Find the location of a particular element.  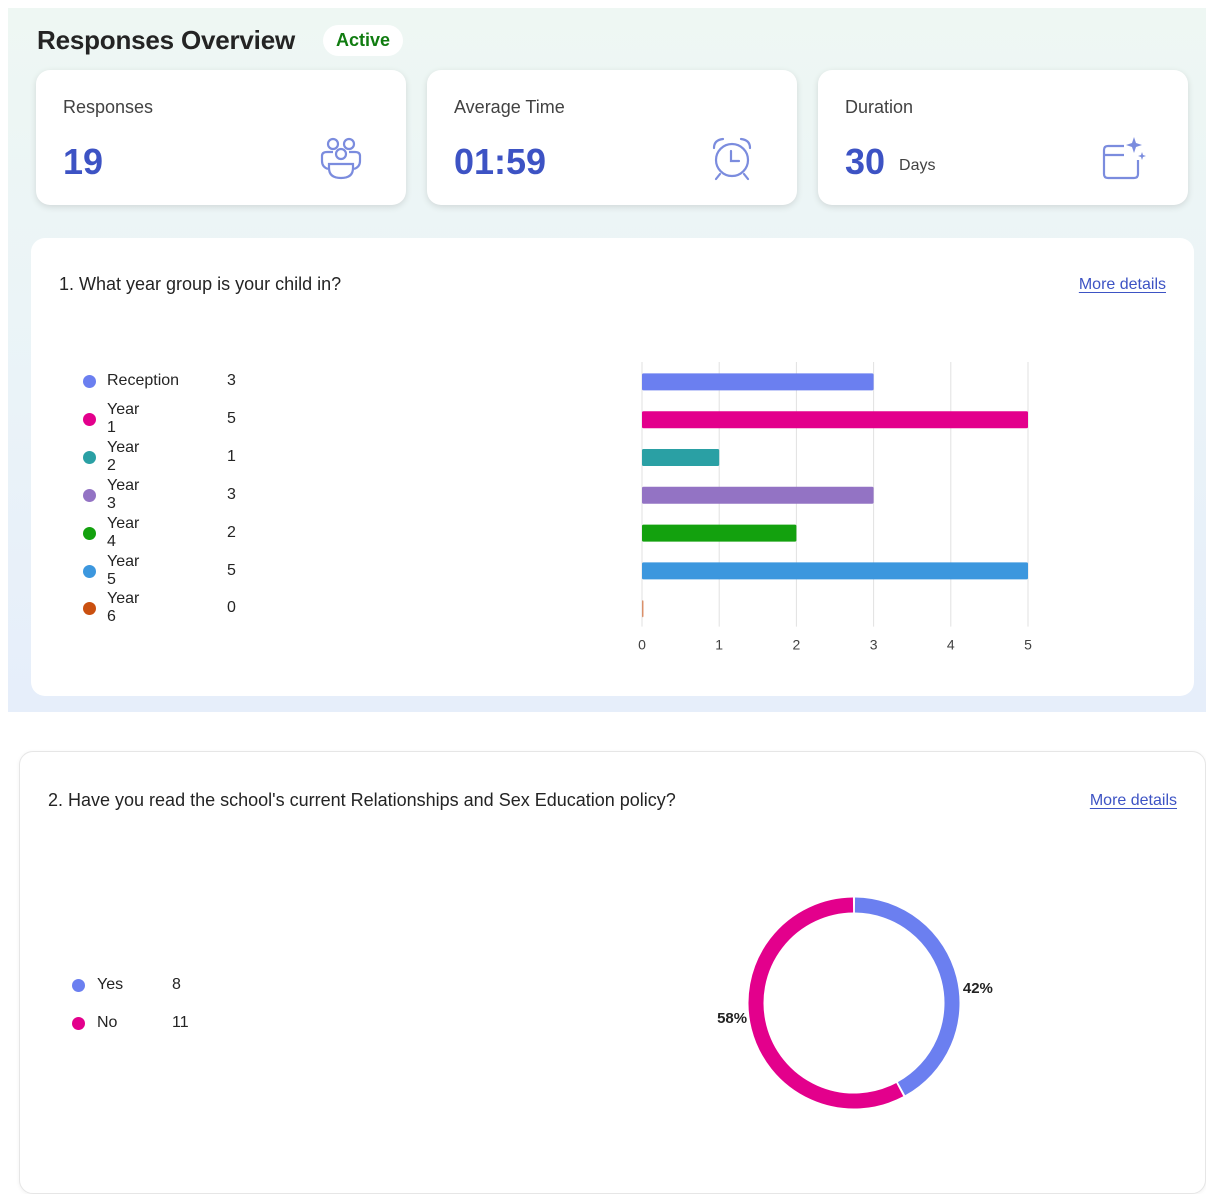

legend-item: Reception 3 is located at coordinates (159, 381).